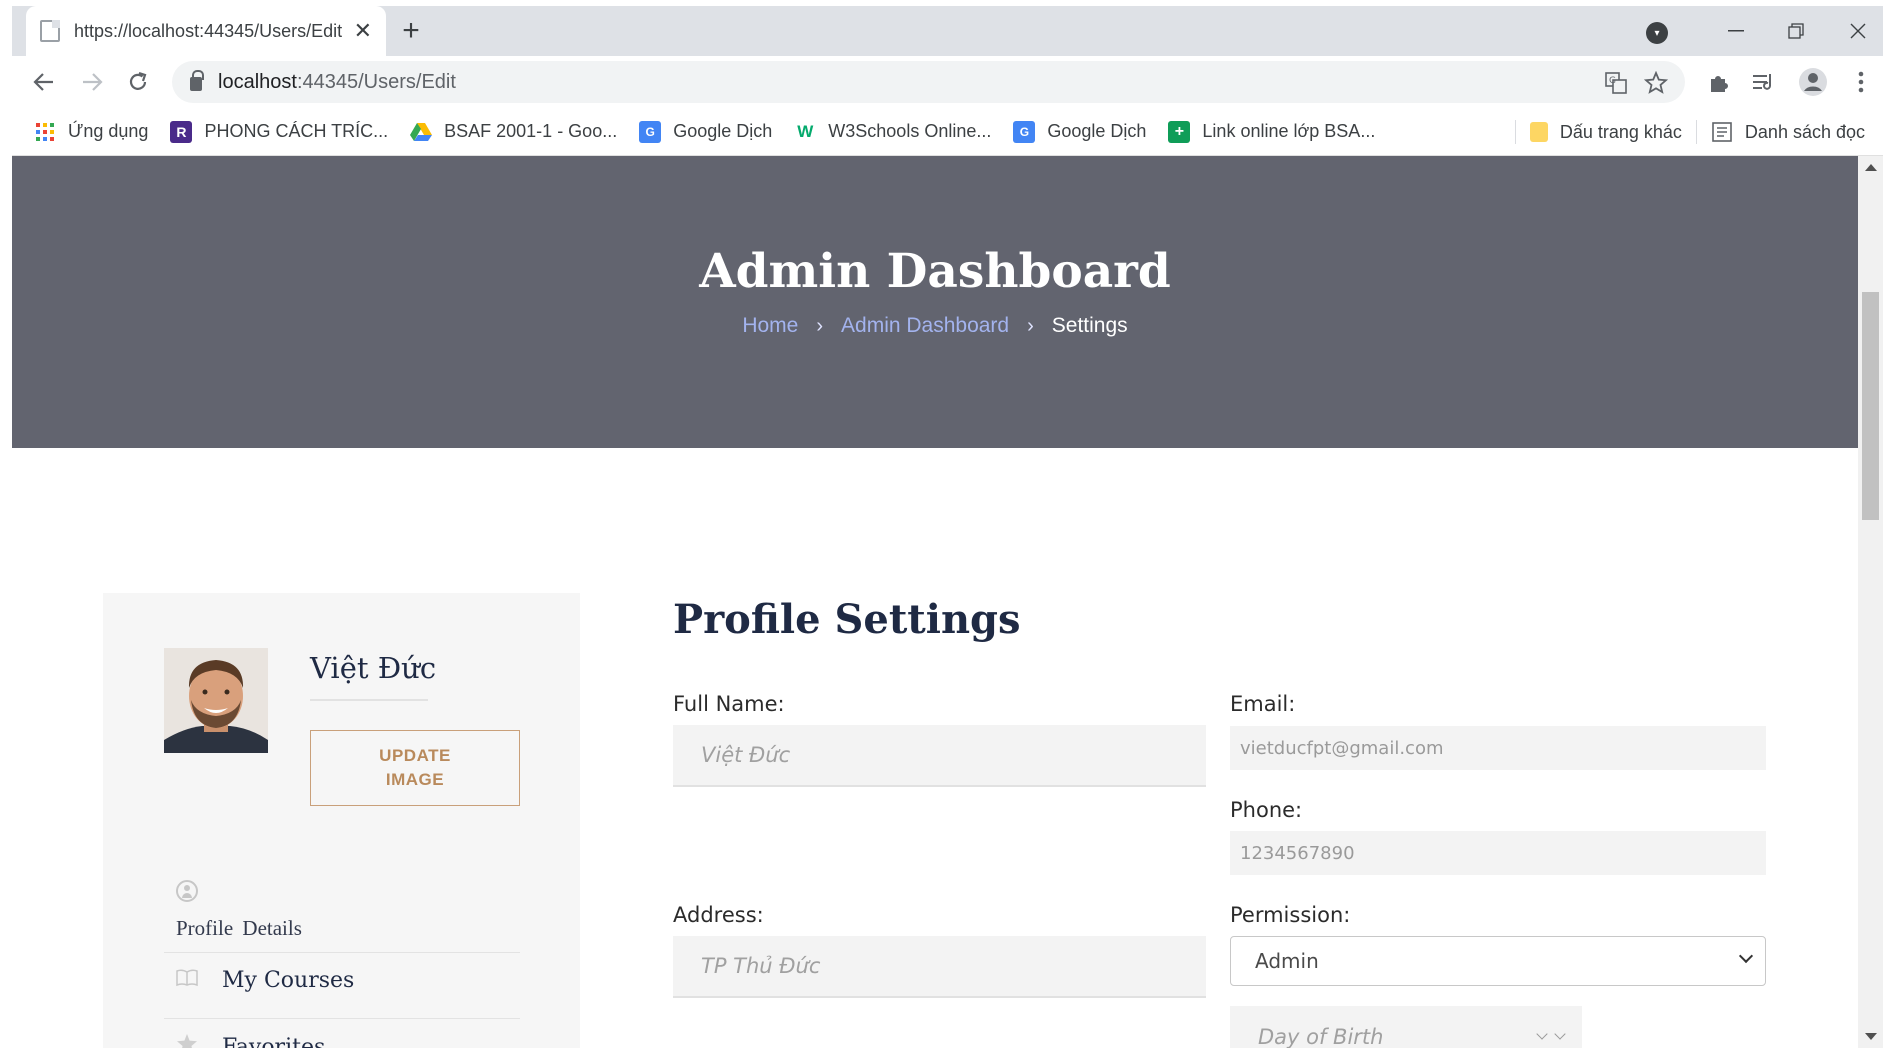 The image size is (1883, 1048). What do you see at coordinates (1861, 82) in the screenshot?
I see `menu-kebab-icon` at bounding box center [1861, 82].